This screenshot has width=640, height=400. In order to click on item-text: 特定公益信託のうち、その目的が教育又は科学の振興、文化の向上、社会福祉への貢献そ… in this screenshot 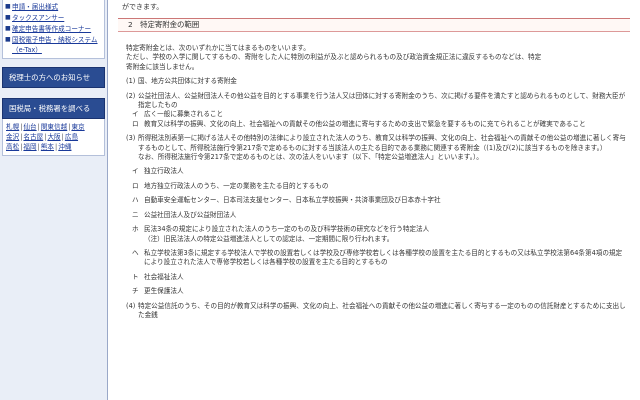, I will do `click(382, 310)`.